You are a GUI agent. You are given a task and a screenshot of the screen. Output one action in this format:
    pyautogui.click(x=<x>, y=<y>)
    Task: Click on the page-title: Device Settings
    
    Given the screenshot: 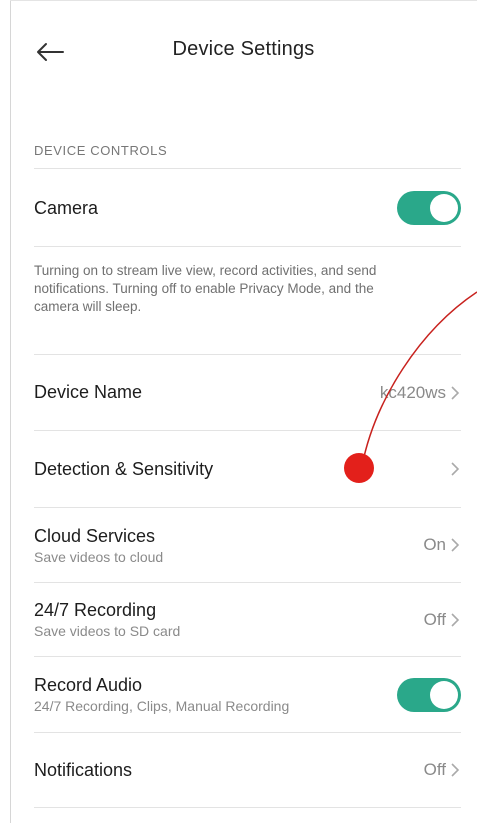 What is the action you would take?
    pyautogui.click(x=243, y=49)
    